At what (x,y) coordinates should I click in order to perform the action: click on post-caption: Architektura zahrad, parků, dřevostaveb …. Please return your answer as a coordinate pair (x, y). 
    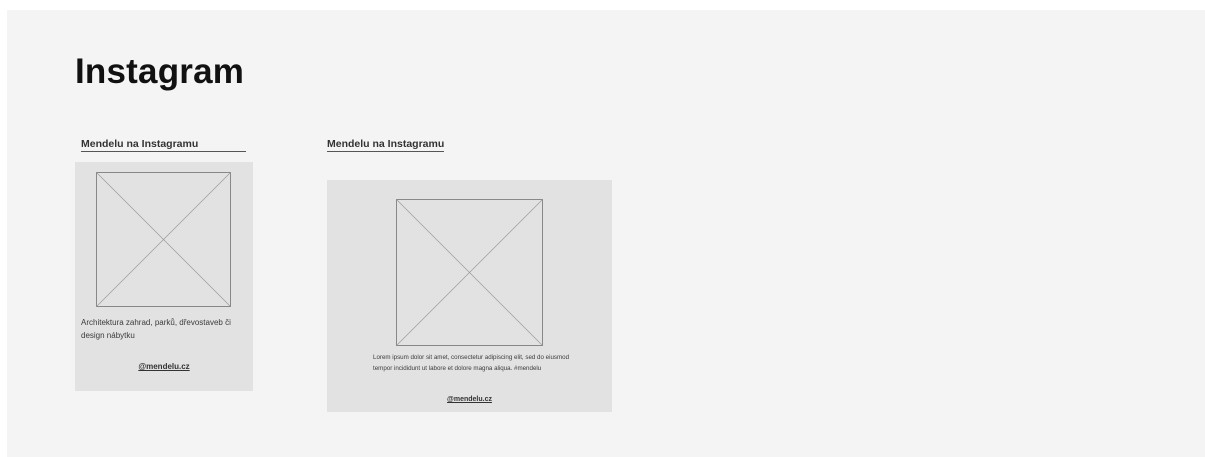
    Looking at the image, I should click on (156, 329).